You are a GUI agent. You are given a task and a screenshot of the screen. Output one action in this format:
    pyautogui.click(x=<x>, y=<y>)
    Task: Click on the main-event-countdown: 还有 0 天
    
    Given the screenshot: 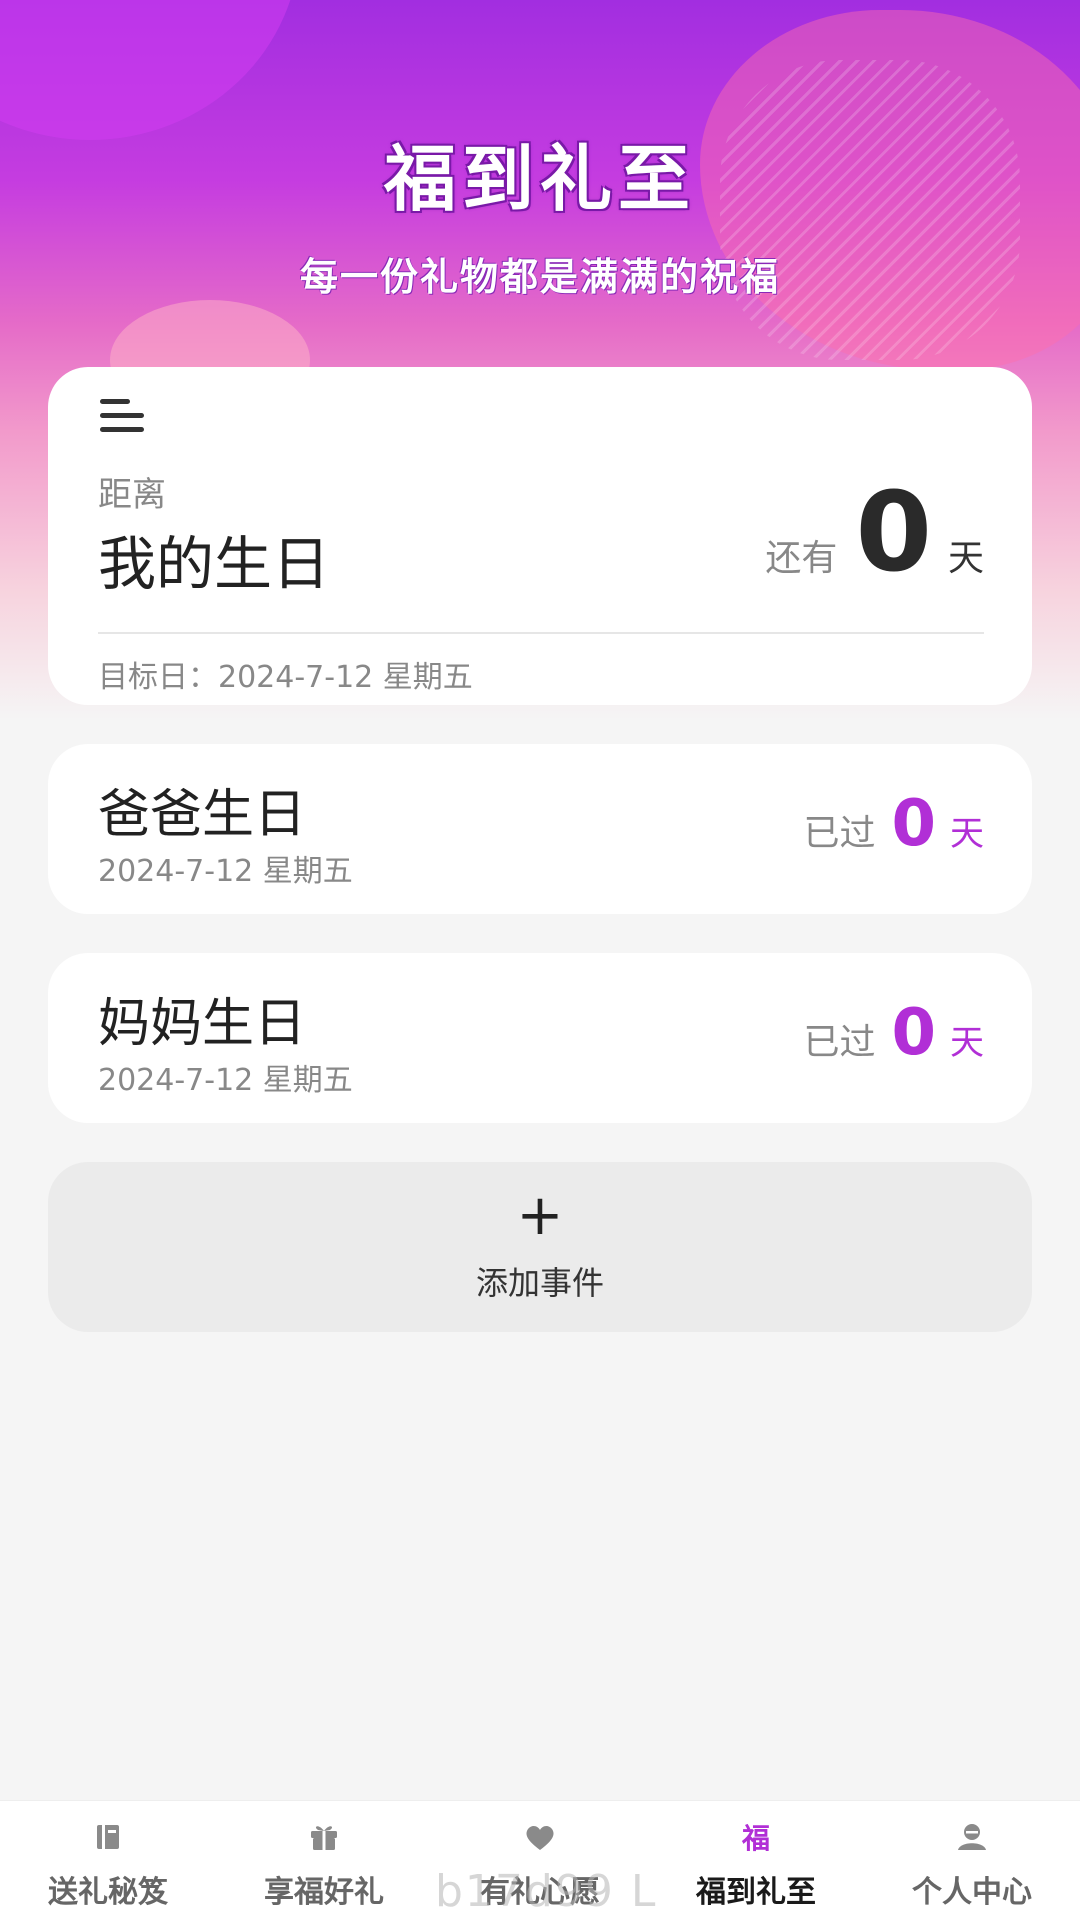 What is the action you would take?
    pyautogui.click(x=874, y=532)
    